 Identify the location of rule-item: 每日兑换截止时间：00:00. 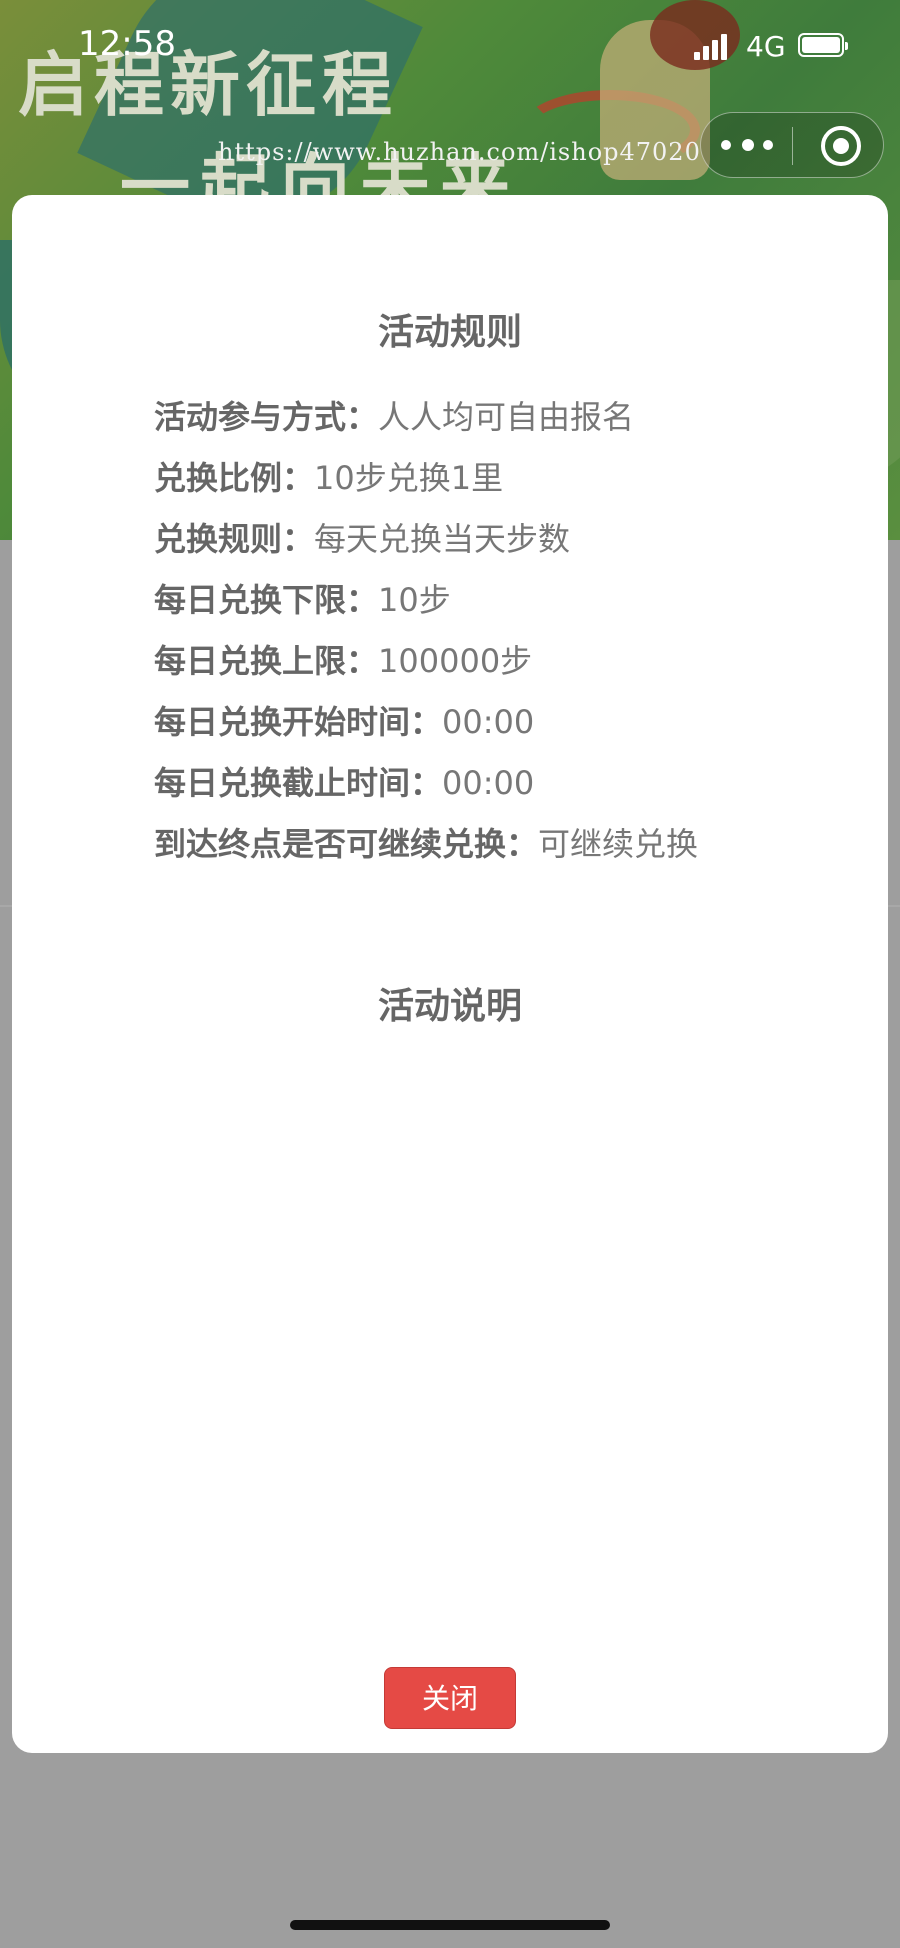
(426, 783).